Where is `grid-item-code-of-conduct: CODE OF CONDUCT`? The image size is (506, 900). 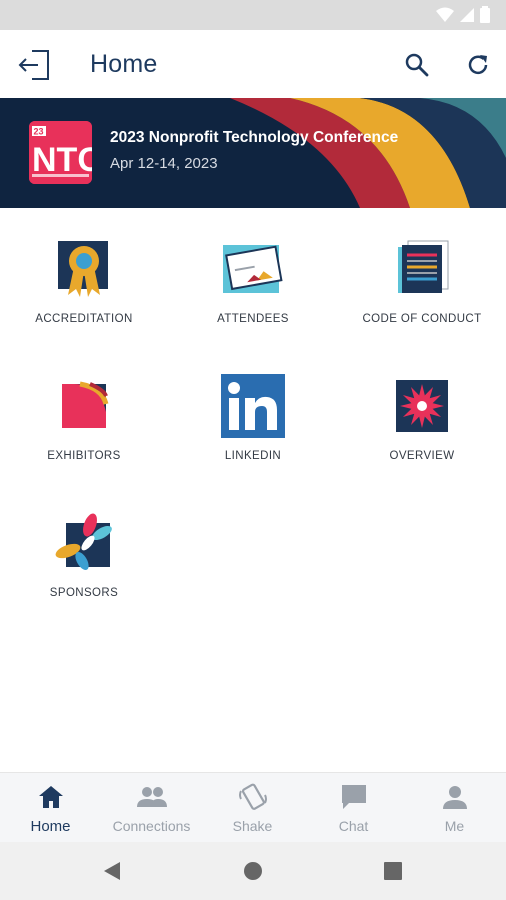 grid-item-code-of-conduct: CODE OF CONDUCT is located at coordinates (422, 281).